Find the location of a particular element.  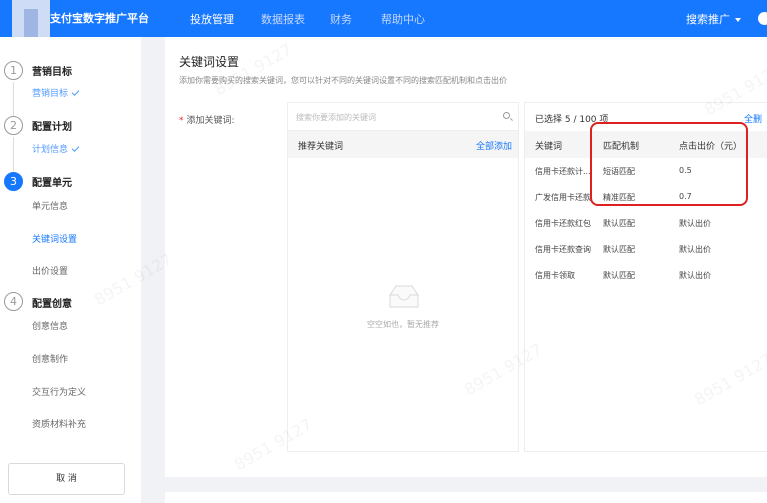

step-2-sub-label: 计划信息 is located at coordinates (50, 150).